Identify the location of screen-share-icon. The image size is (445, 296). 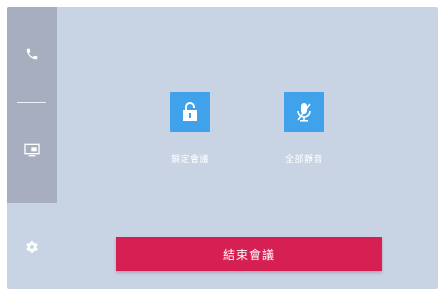
(32, 150).